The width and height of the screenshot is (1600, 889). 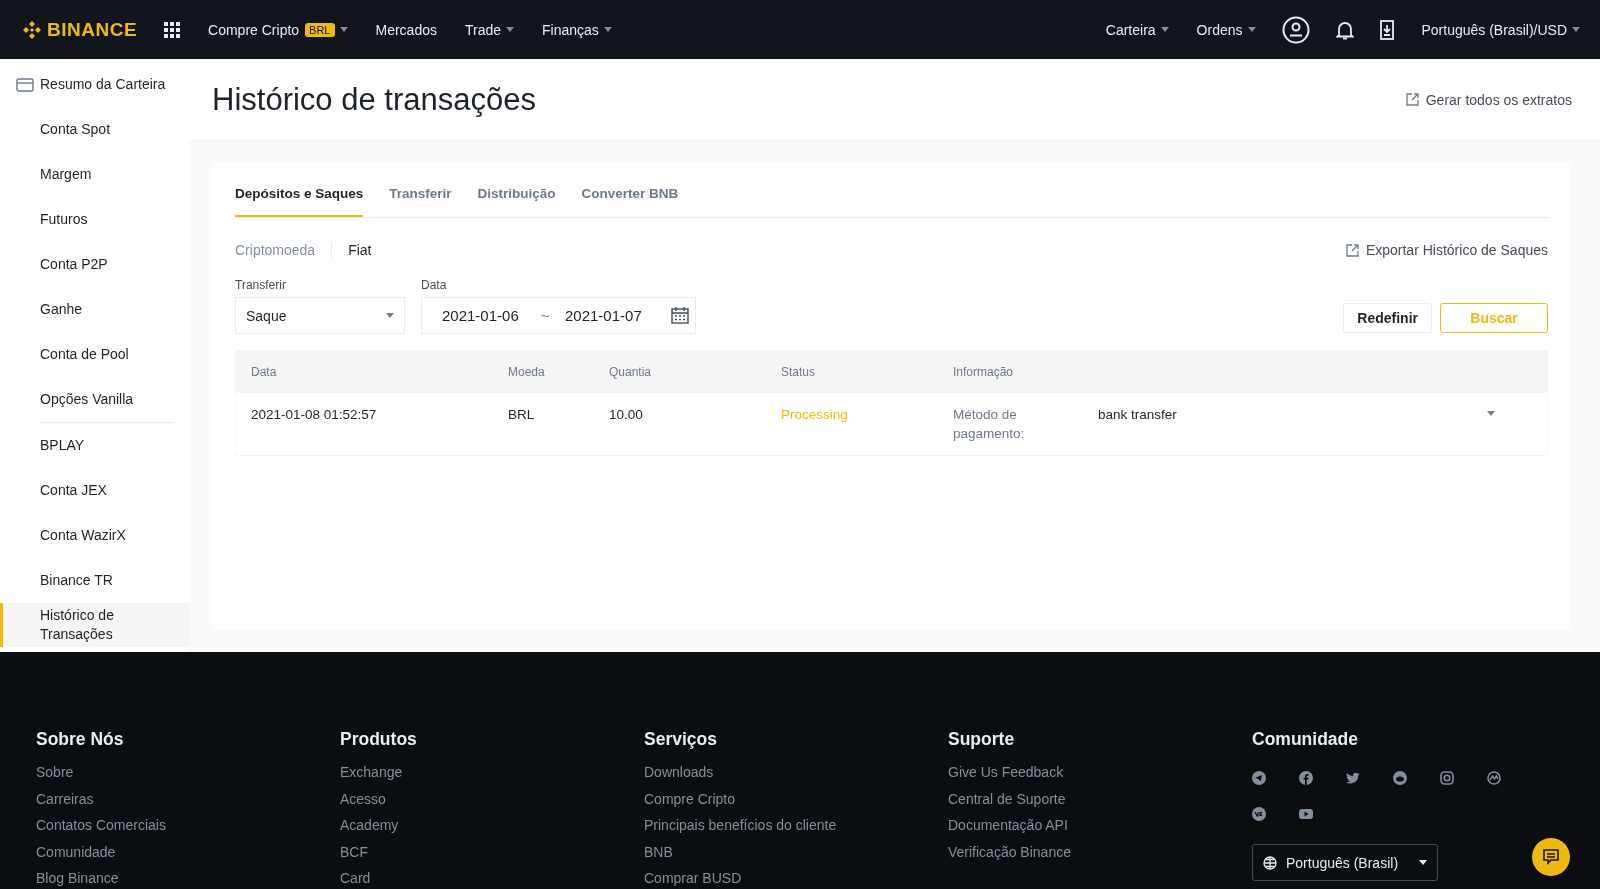 I want to click on footer-link: Card, so click(x=355, y=879).